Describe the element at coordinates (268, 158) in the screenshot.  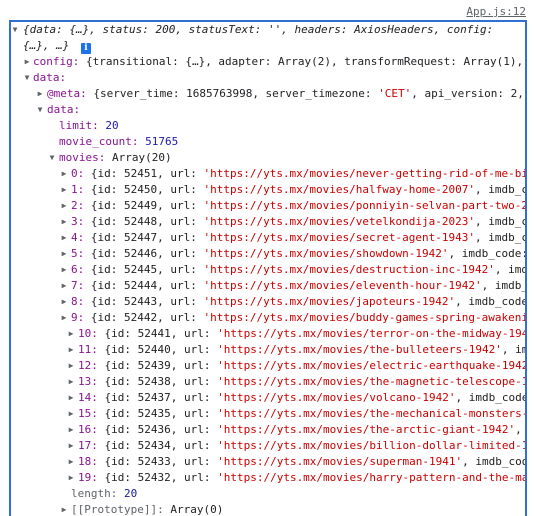
I see `tree-node-movies: ▼ movies: Array(20)` at that location.